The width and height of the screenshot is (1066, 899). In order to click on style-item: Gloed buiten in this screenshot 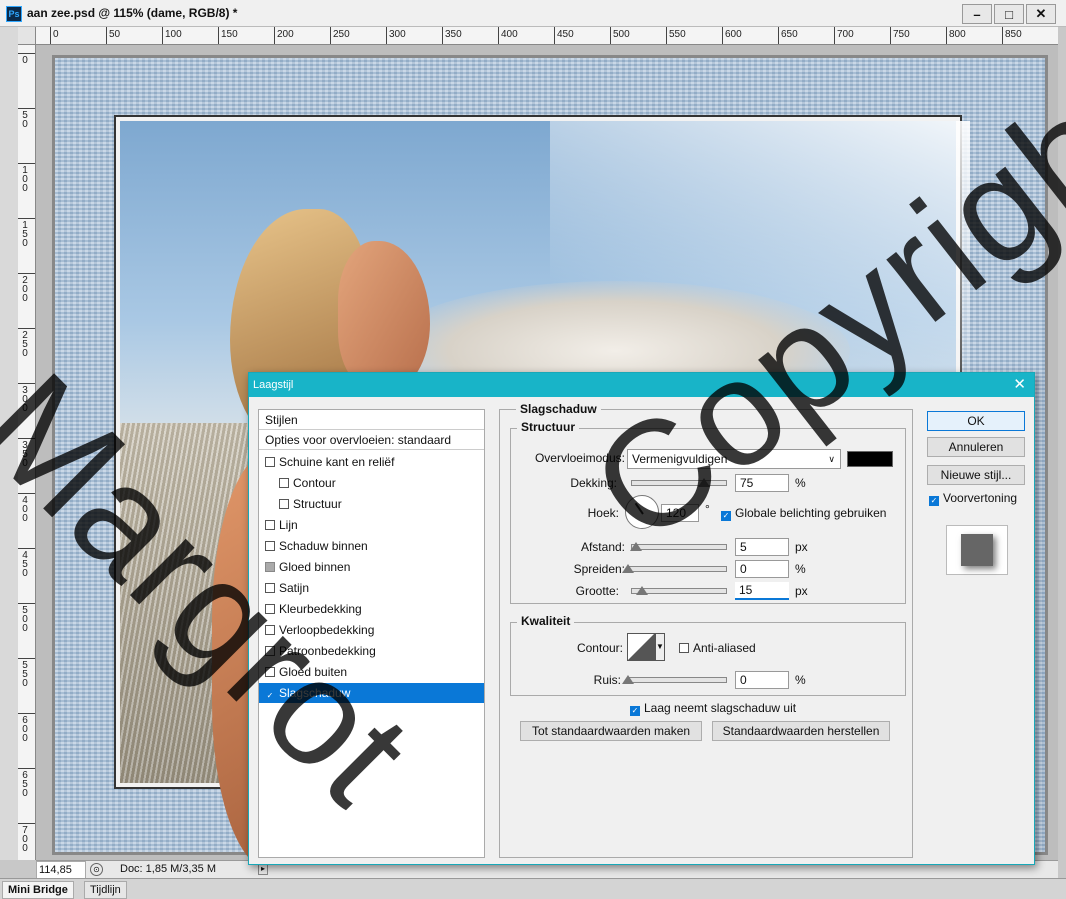, I will do `click(371, 672)`.